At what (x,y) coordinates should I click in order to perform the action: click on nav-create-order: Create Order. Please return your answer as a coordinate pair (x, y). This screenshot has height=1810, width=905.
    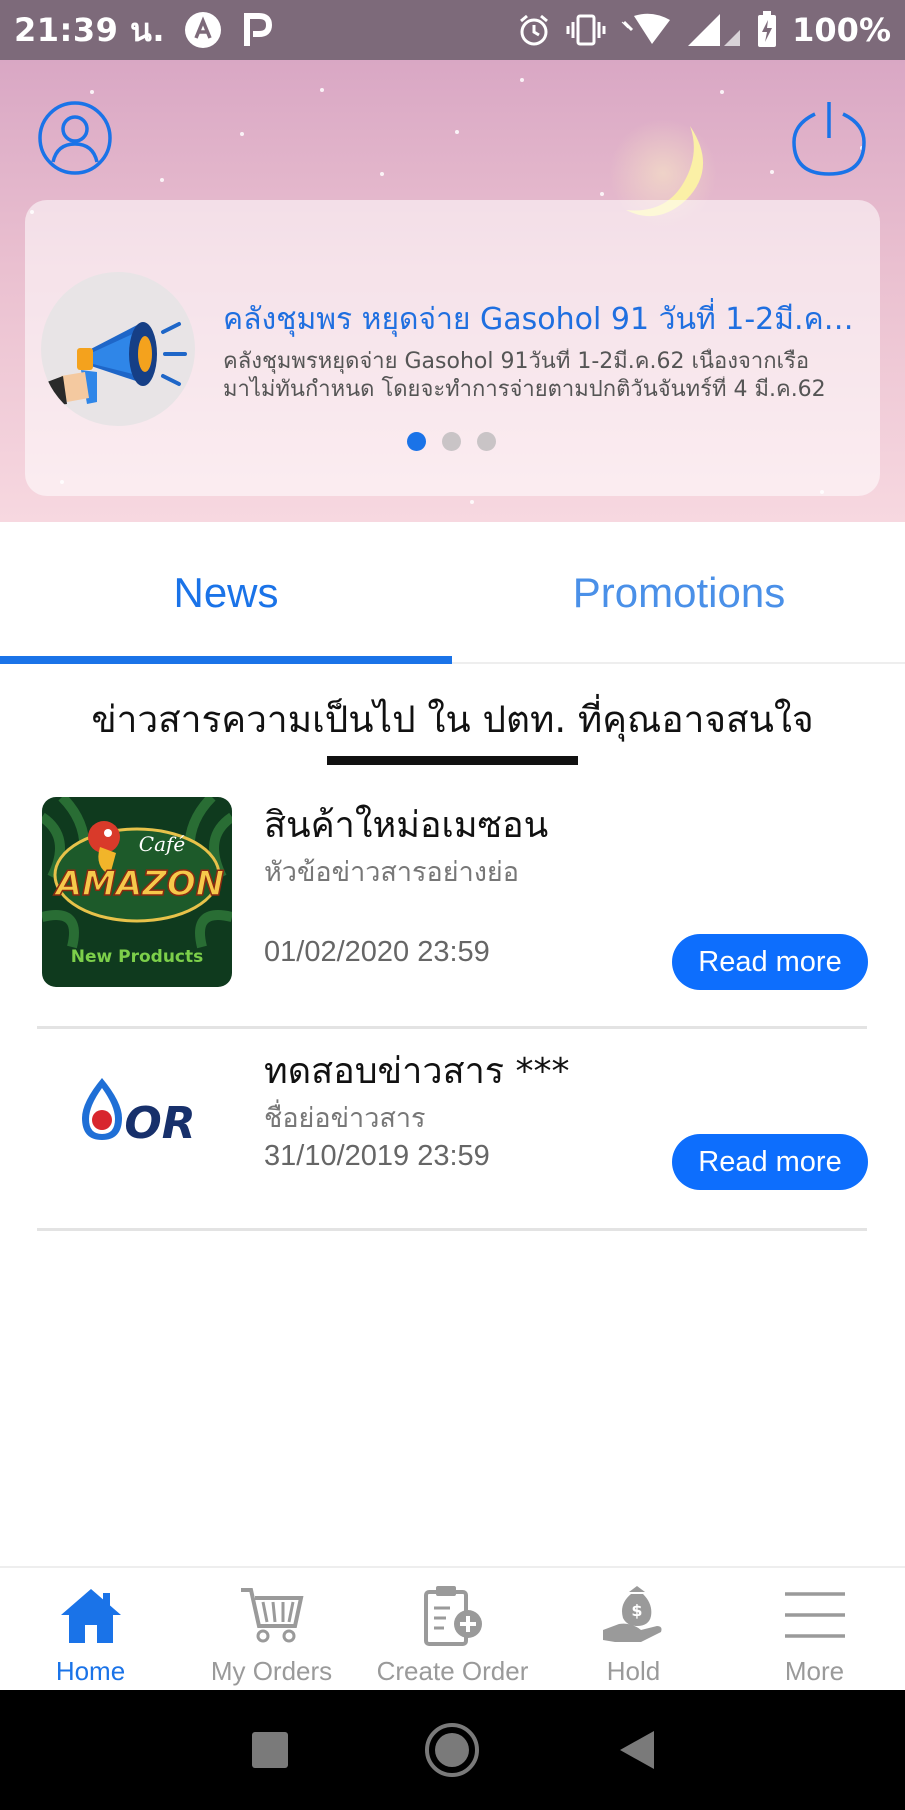
    Looking at the image, I should click on (452, 1629).